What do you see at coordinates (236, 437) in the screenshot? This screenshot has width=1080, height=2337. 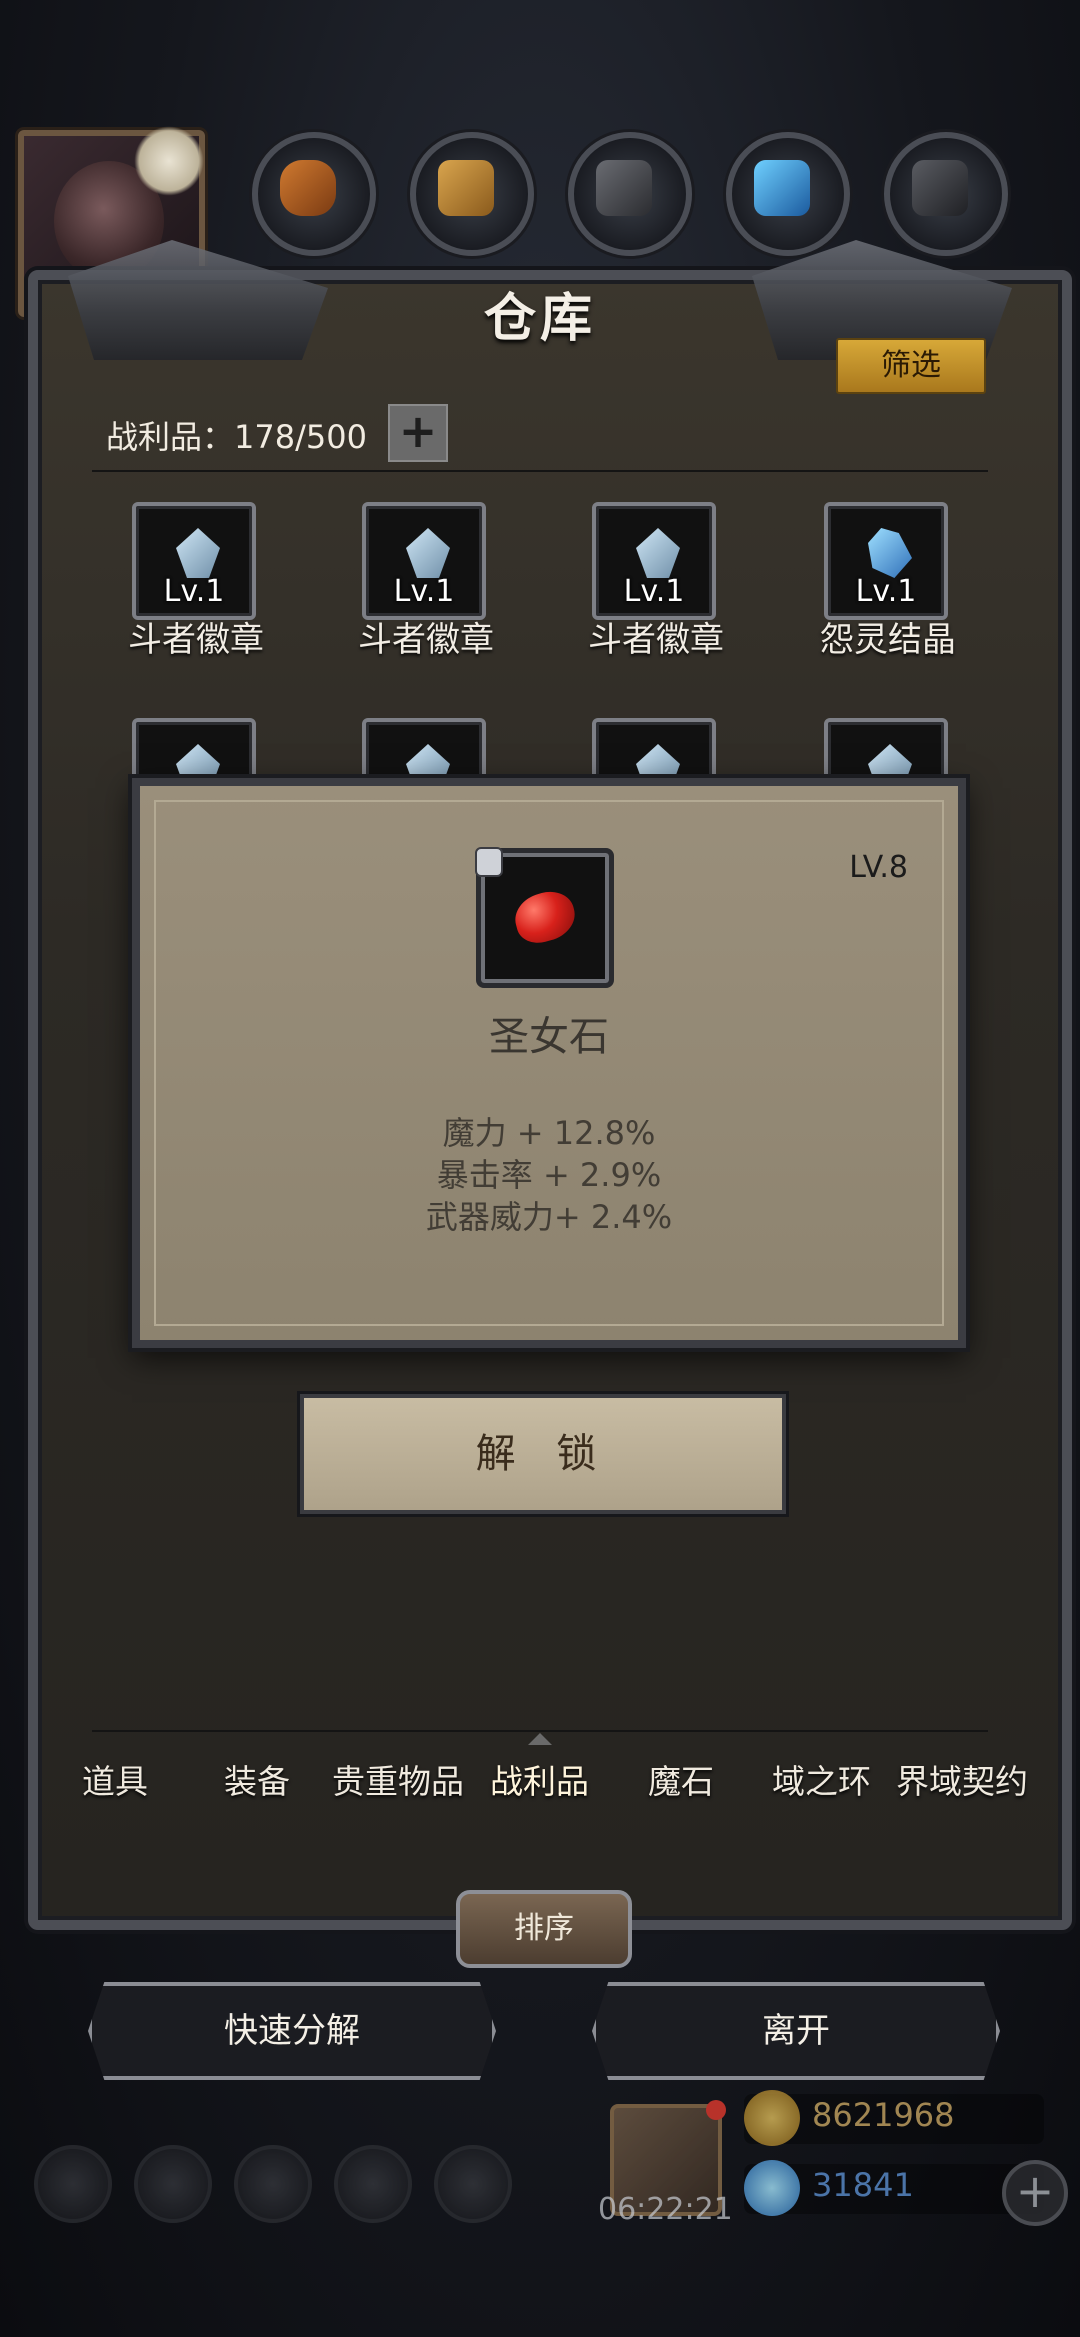 I see `loot-capacity-label: 战利品：178/500` at bounding box center [236, 437].